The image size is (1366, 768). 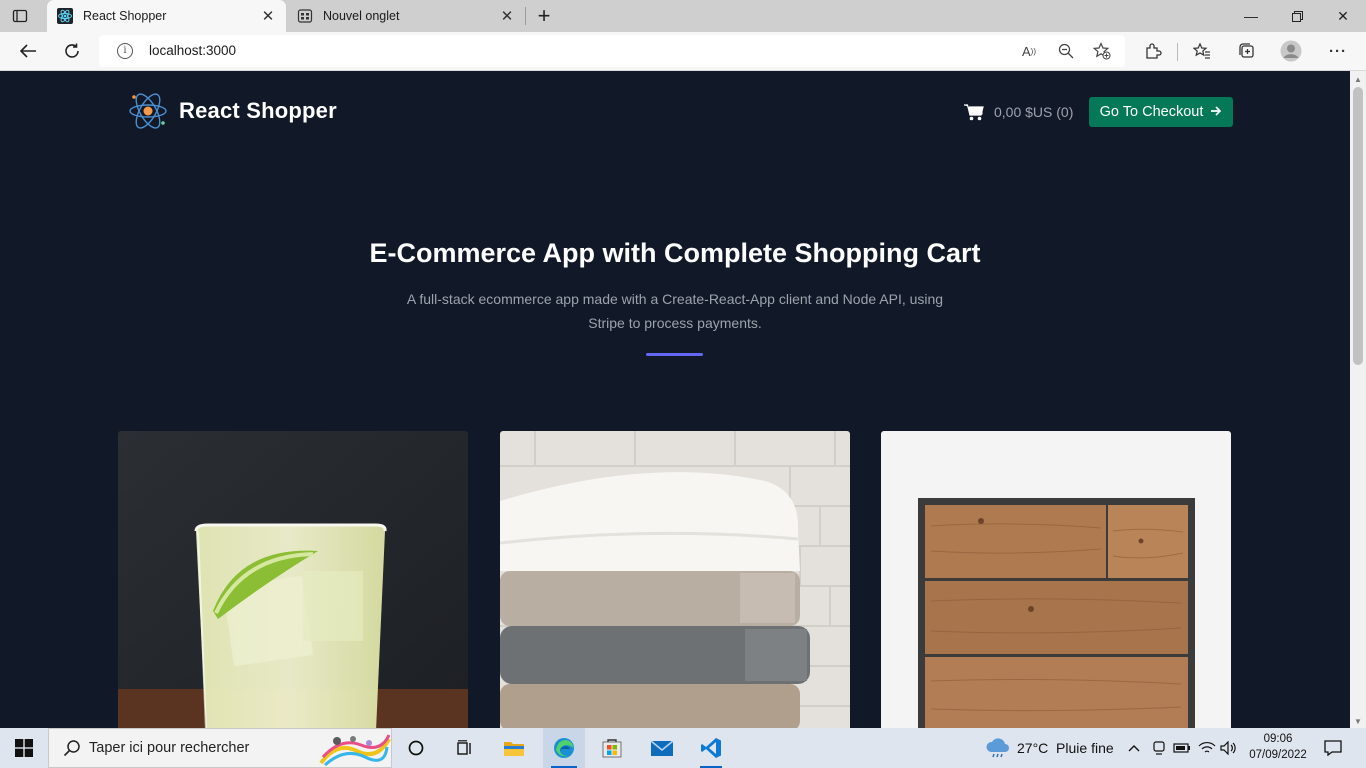 What do you see at coordinates (683, 16) in the screenshot?
I see `browser-tab-strip: React Shopper ✕ Nouvel onglet ✕ + — ✕` at bounding box center [683, 16].